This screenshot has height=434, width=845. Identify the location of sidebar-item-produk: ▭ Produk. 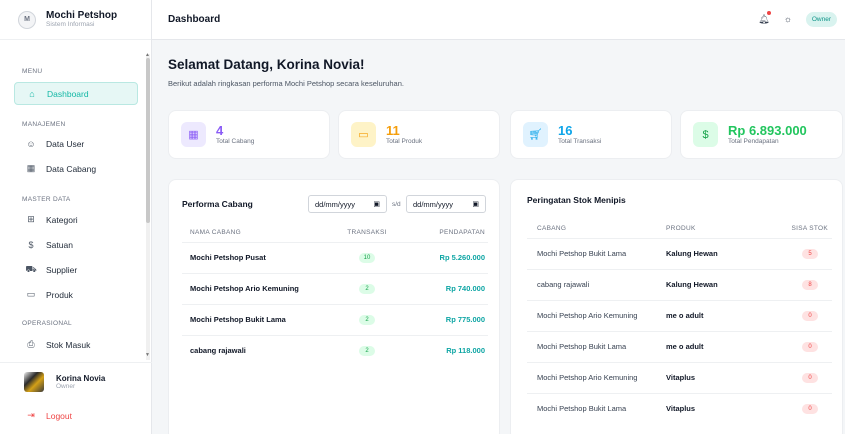
(76, 294).